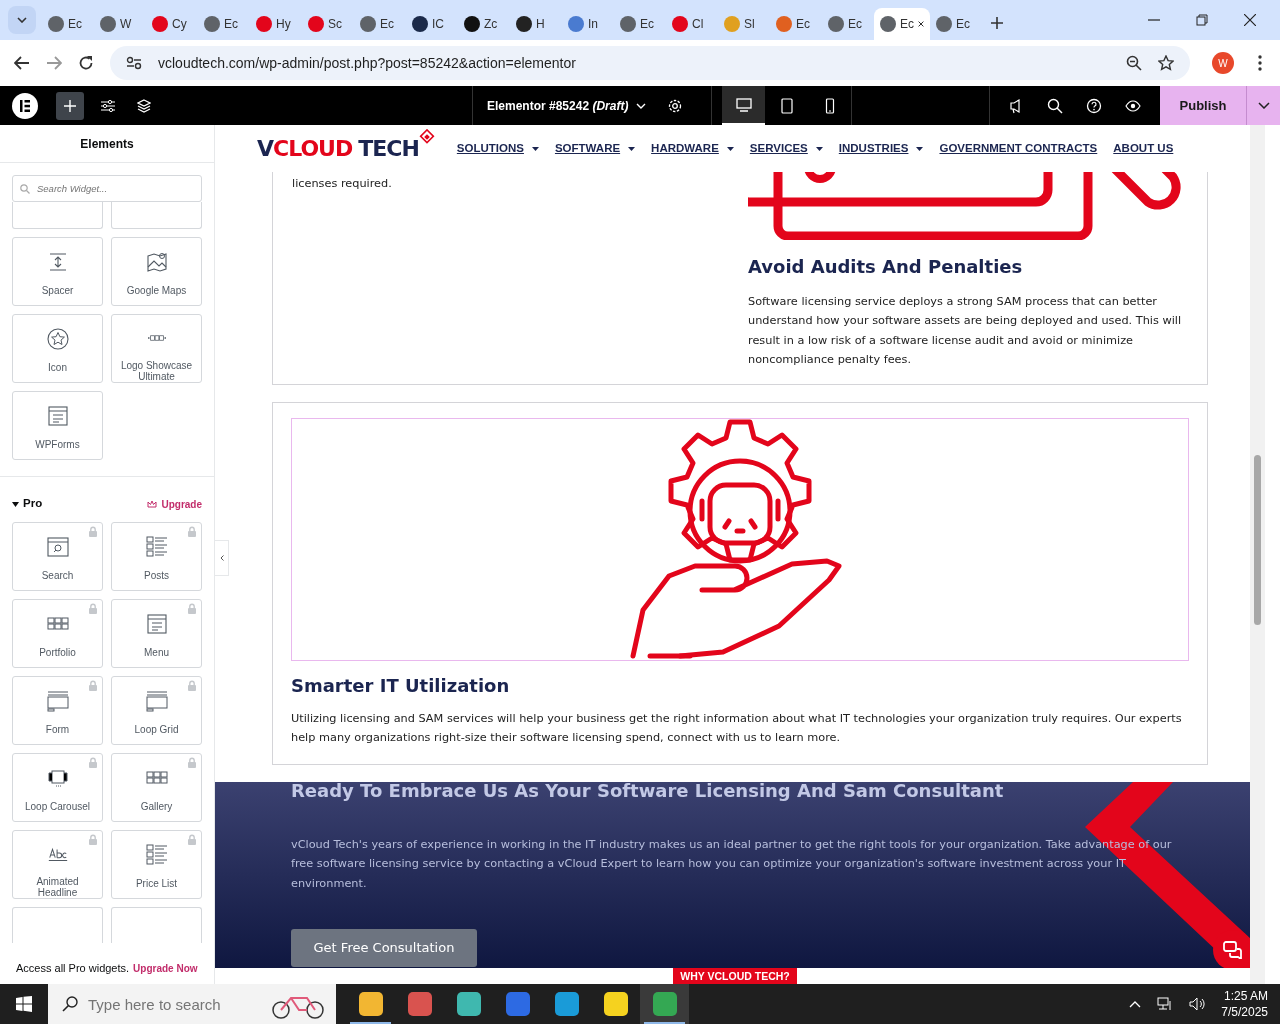  I want to click on tab-search-button, so click(22, 20).